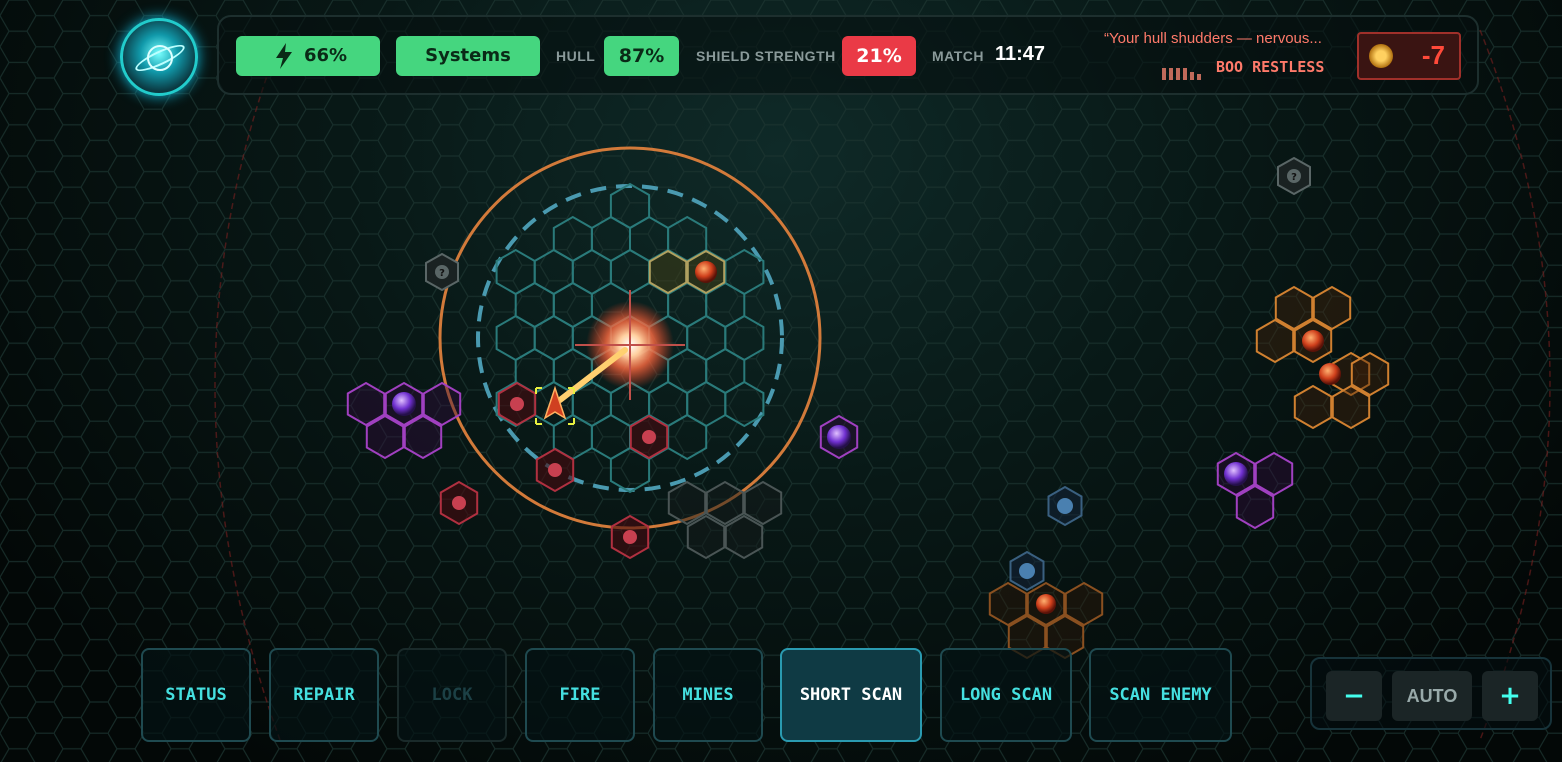 The height and width of the screenshot is (762, 1562). I want to click on zoom-in-button: +, so click(1510, 696).